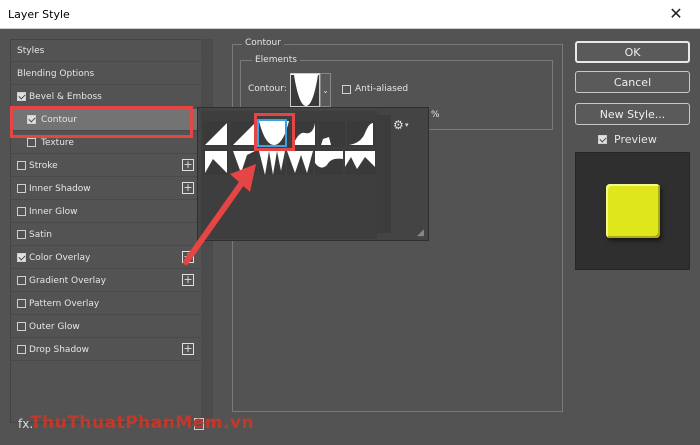  I want to click on contour-preset-linear, so click(216, 134).